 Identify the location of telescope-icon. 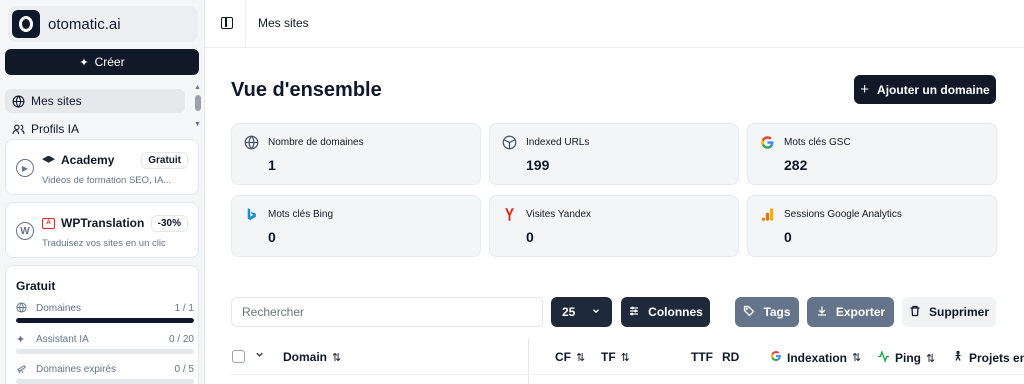
(21, 370).